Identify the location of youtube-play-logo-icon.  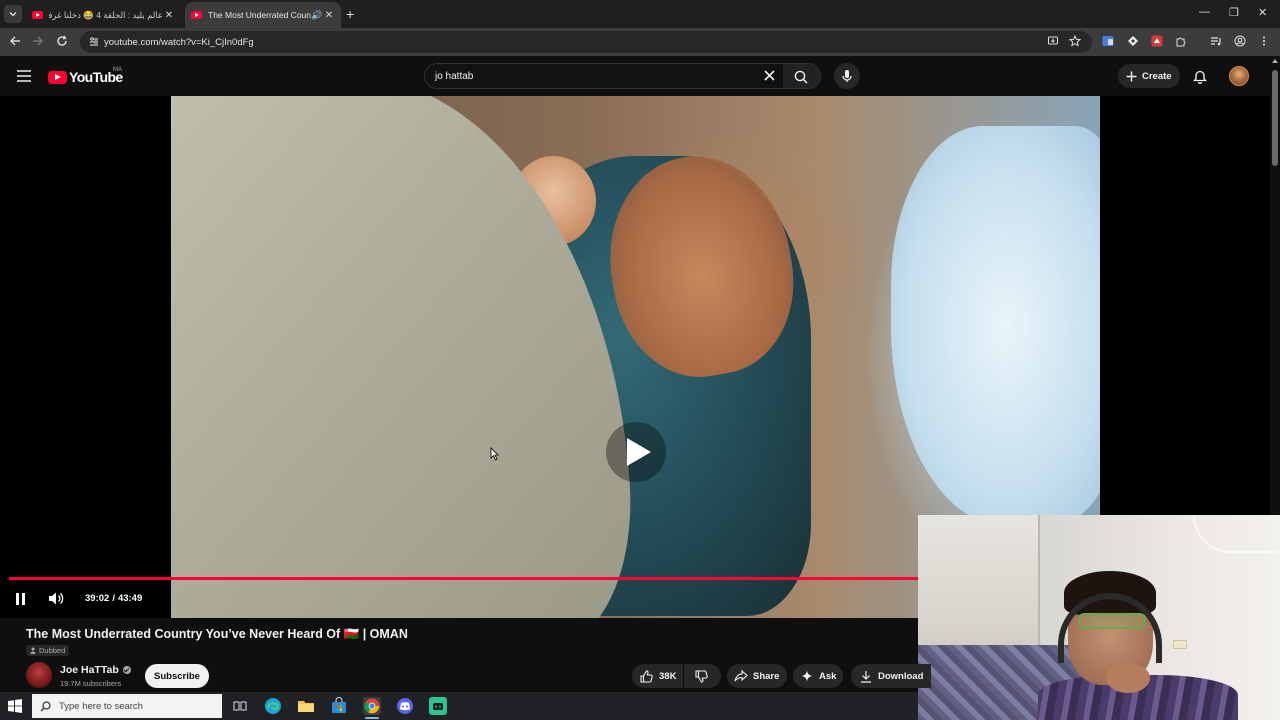
(57, 77).